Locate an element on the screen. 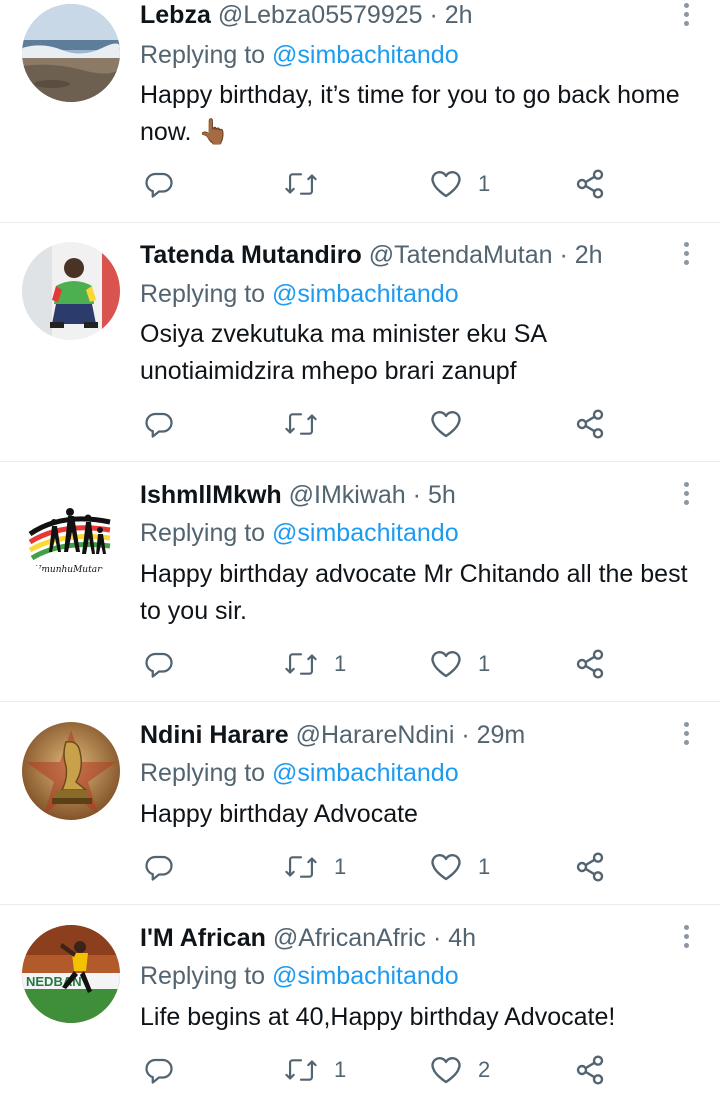  avatar: NEDBAN is located at coordinates (71, 974).